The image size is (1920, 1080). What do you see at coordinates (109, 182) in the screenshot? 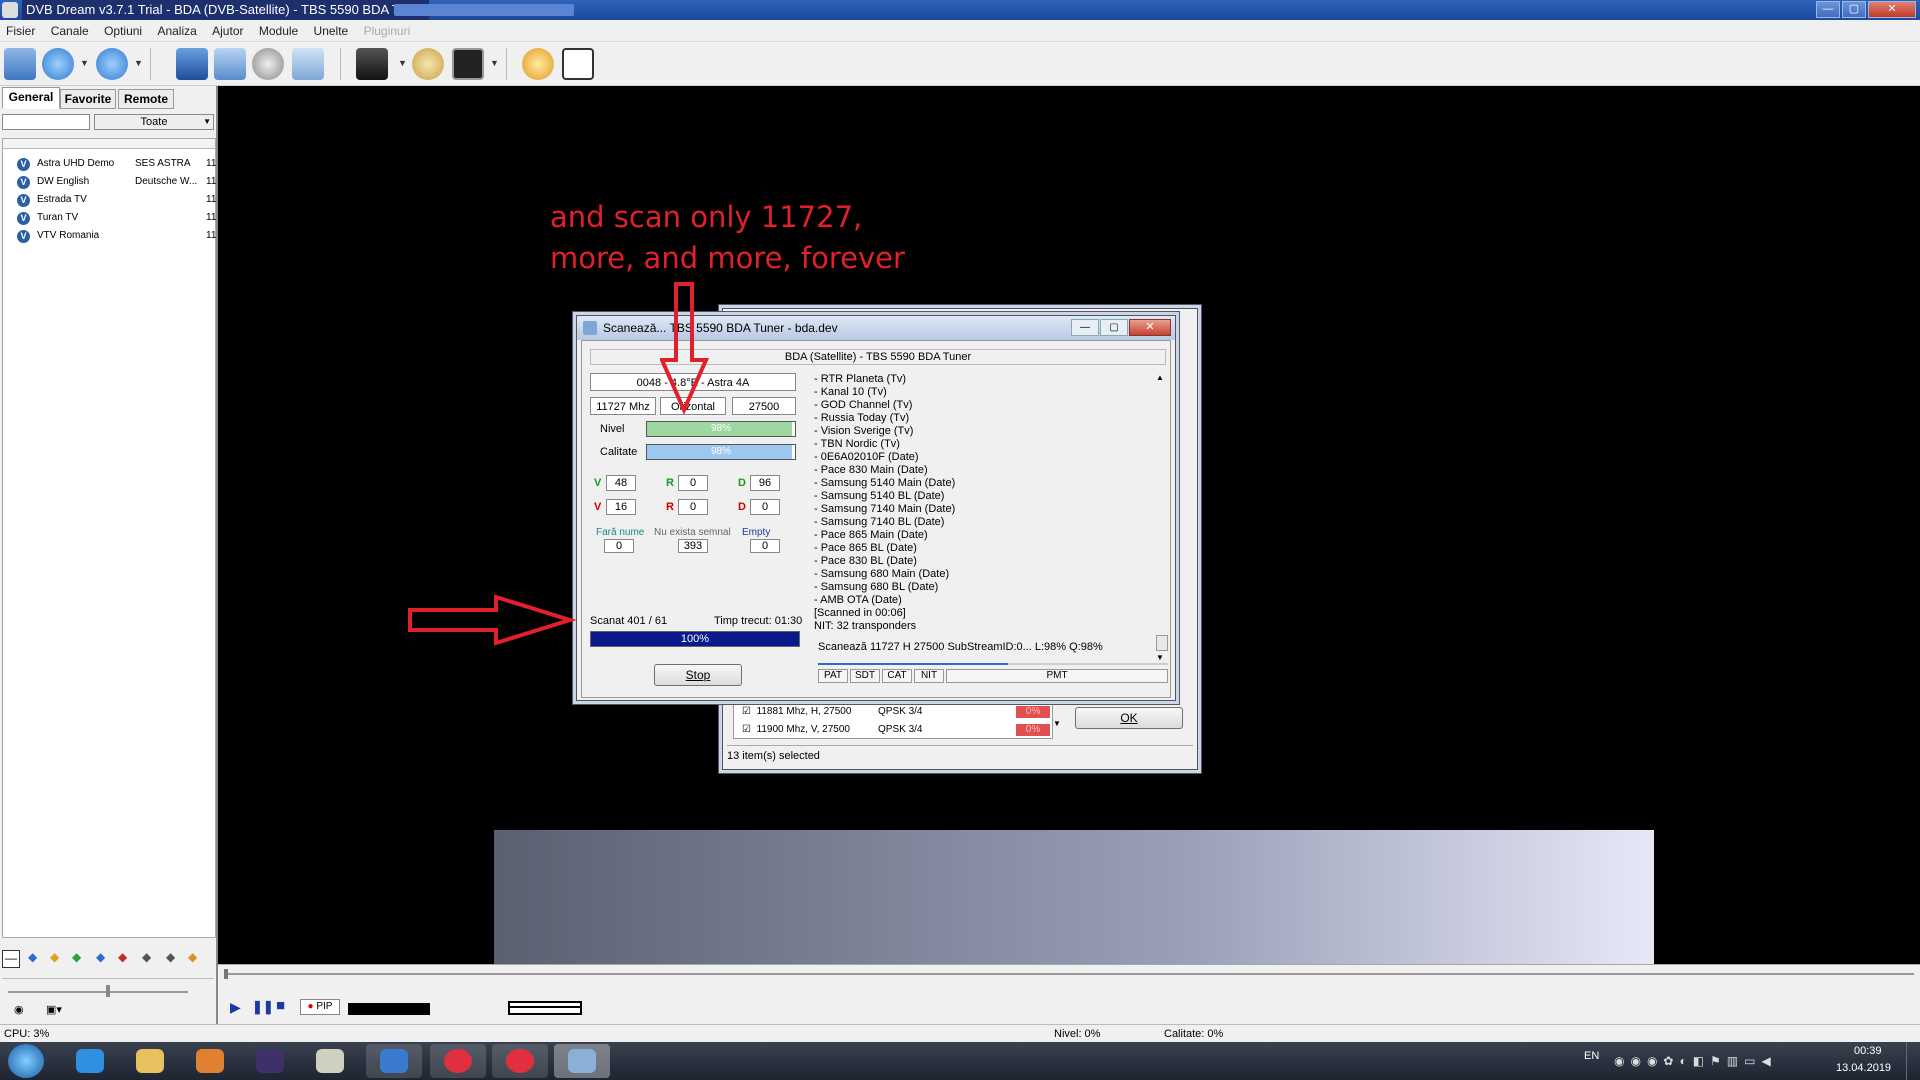
I see `list-item: V DW English Deutsche W... 11` at bounding box center [109, 182].